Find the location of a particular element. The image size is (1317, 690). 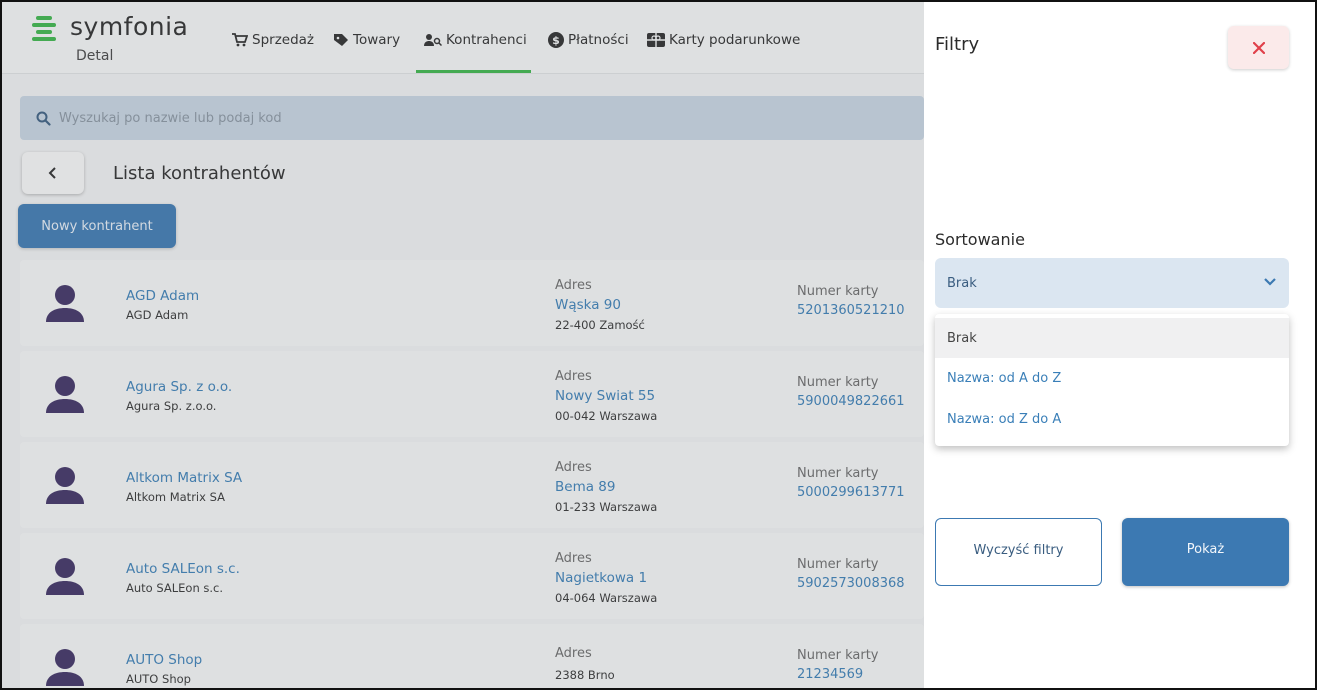

sort-selected-value: Brak is located at coordinates (962, 283).